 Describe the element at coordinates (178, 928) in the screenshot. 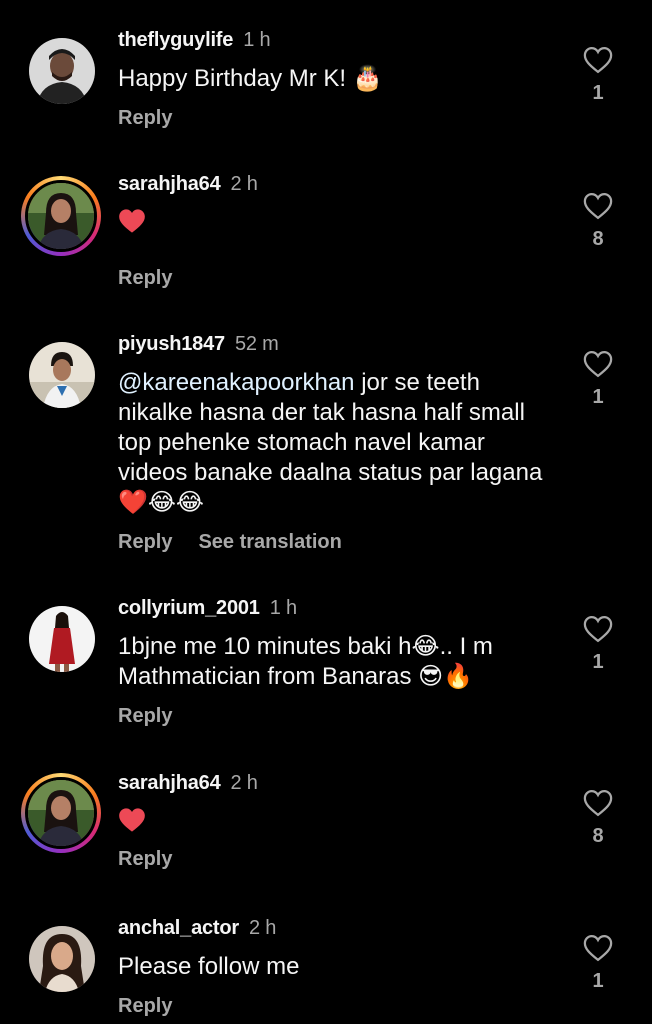

I see `comment-username: anchal_actor` at that location.